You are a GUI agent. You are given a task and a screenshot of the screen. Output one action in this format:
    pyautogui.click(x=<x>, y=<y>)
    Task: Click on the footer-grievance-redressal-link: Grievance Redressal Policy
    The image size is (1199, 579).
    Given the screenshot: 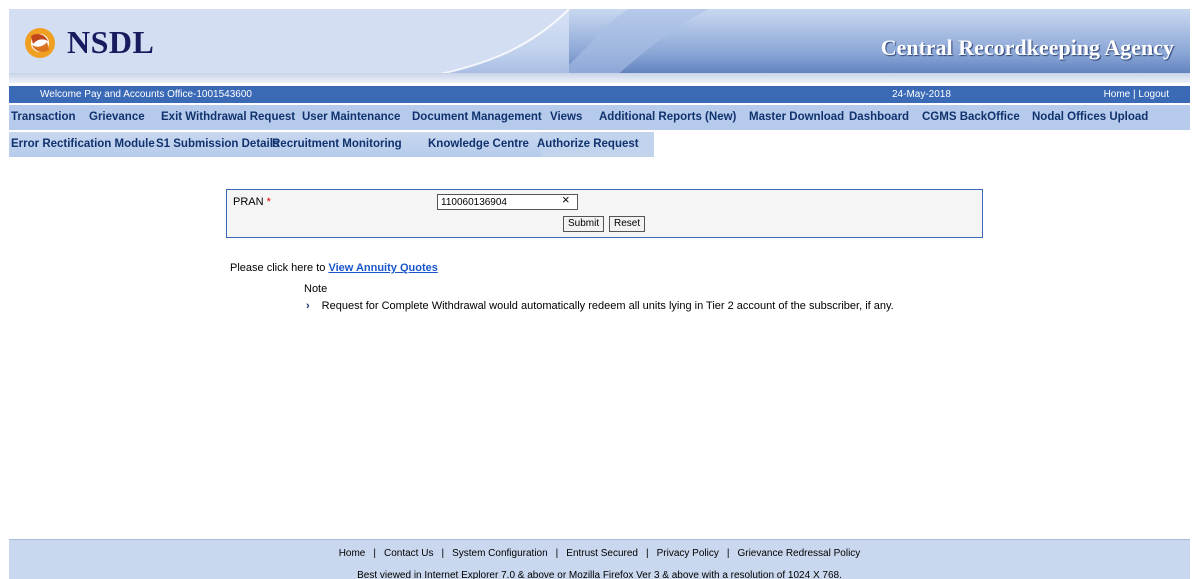 What is the action you would take?
    pyautogui.click(x=798, y=553)
    